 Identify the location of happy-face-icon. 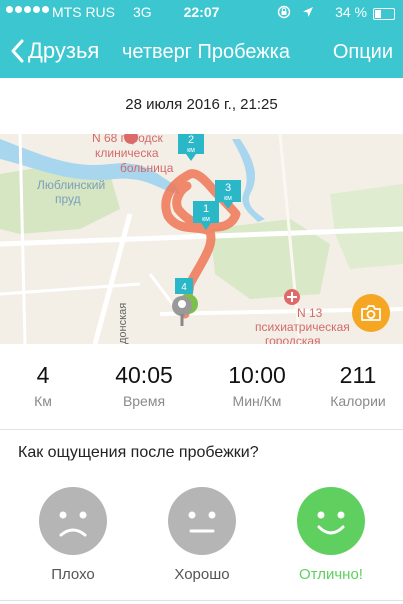
(331, 521).